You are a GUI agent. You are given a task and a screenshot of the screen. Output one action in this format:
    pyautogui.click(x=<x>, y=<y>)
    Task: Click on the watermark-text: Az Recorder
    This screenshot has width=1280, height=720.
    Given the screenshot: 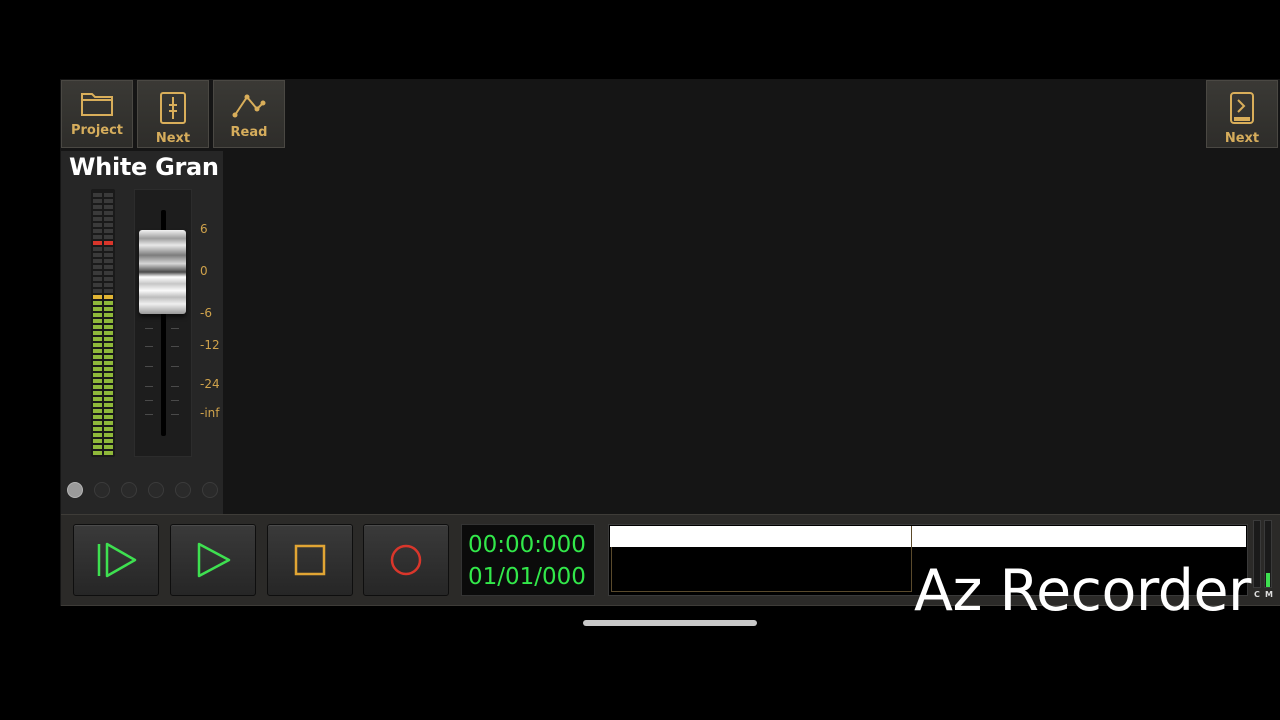 What is the action you would take?
    pyautogui.click(x=1082, y=591)
    